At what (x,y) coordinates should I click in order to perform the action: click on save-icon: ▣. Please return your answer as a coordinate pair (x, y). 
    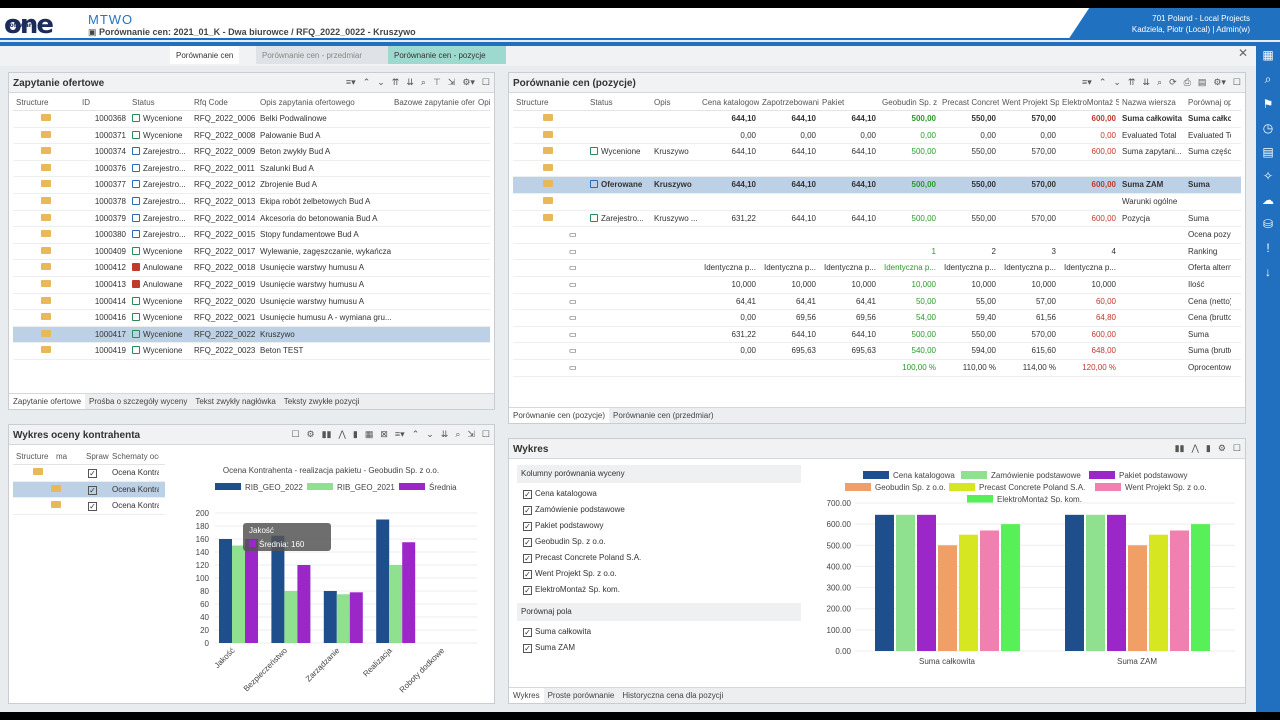
    Looking at the image, I should click on (93, 32).